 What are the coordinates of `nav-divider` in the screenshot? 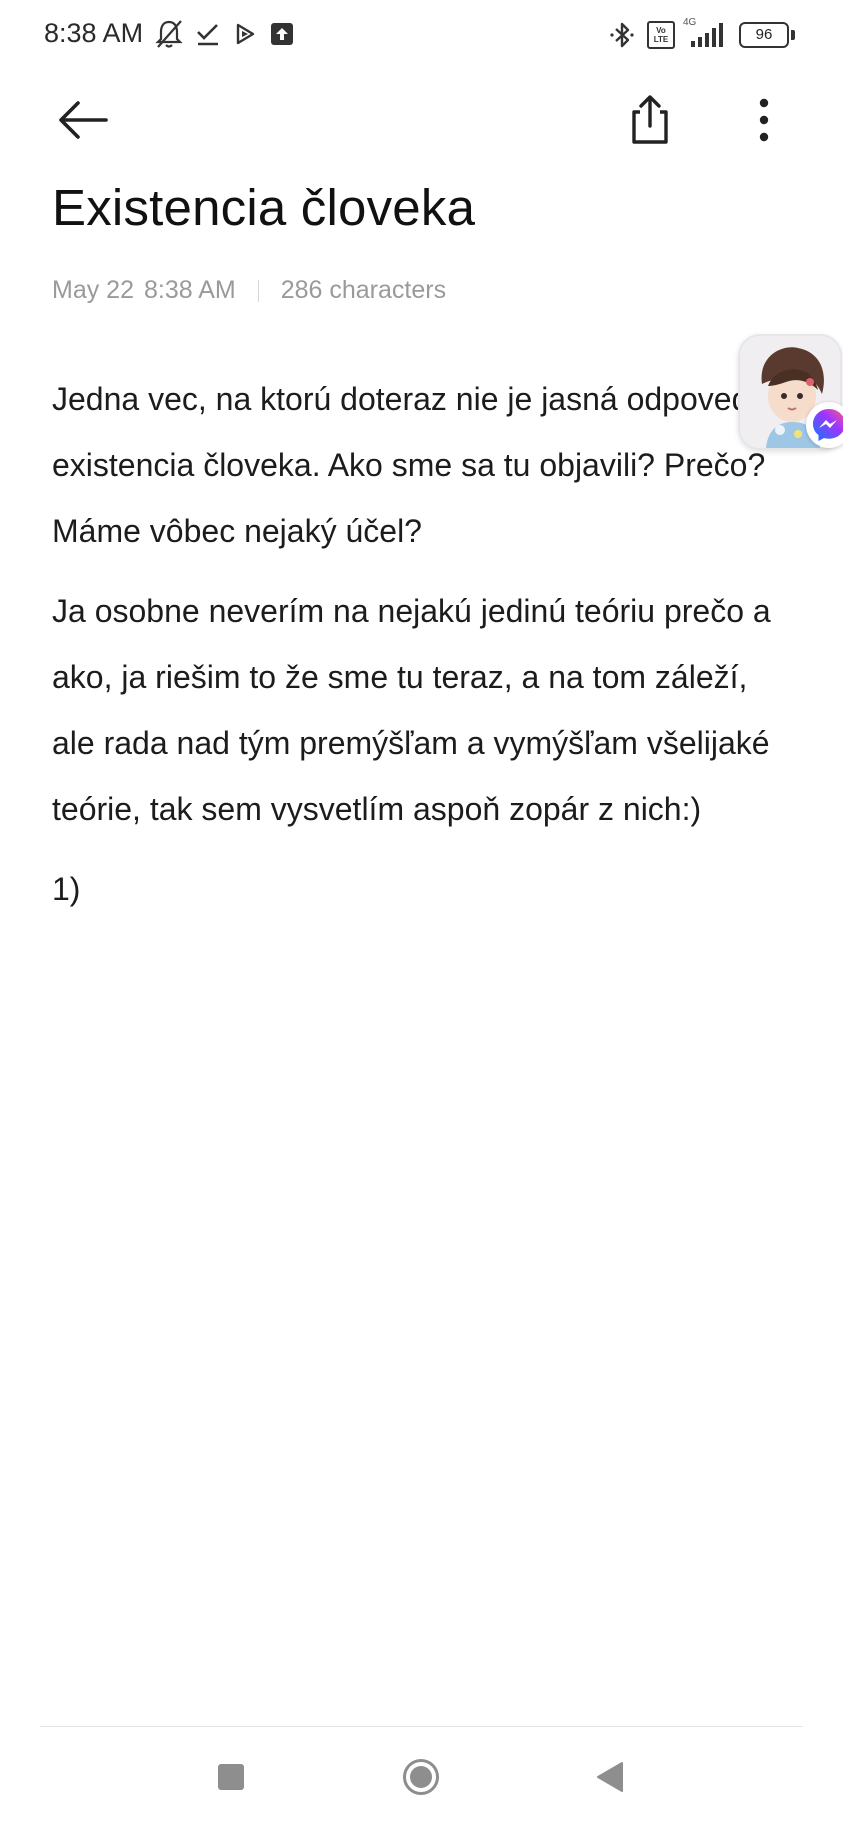 It's located at (421, 1726).